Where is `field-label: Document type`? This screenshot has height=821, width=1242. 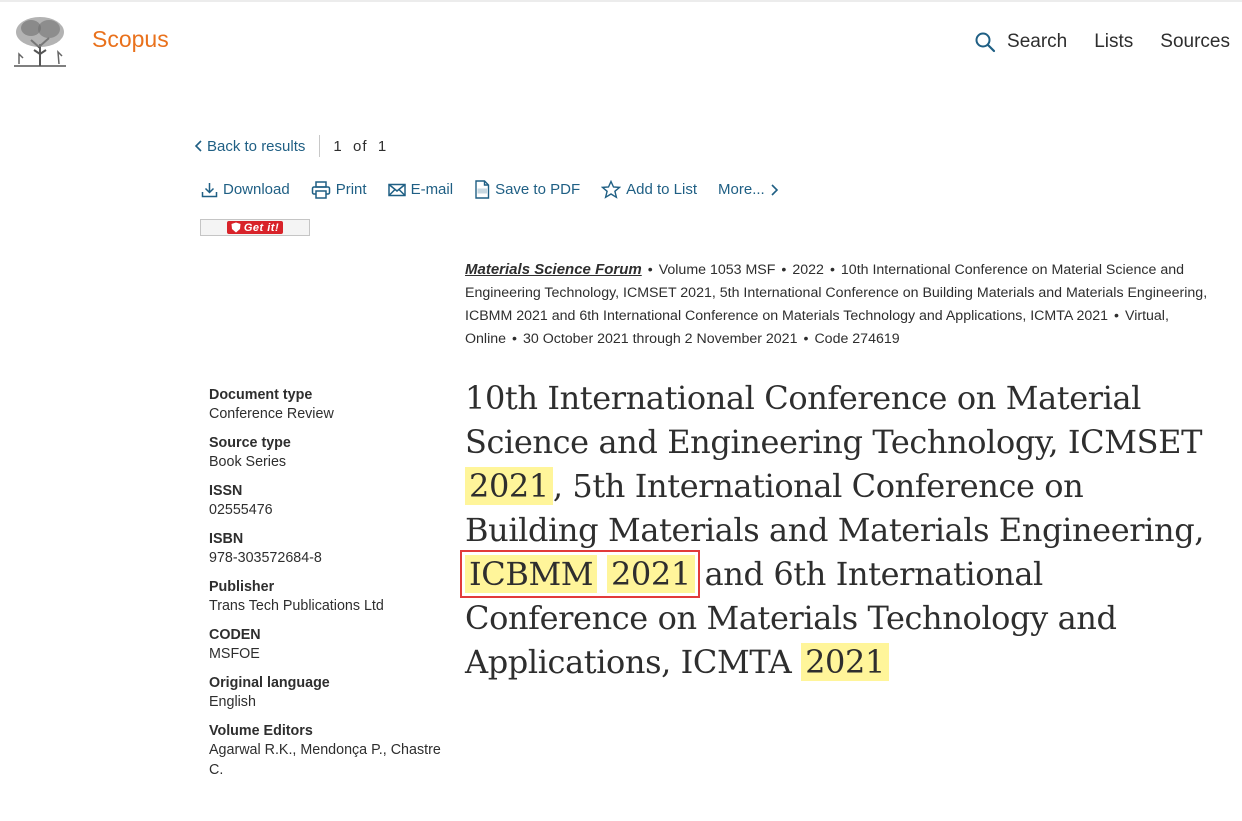 field-label: Document type is located at coordinates (261, 395).